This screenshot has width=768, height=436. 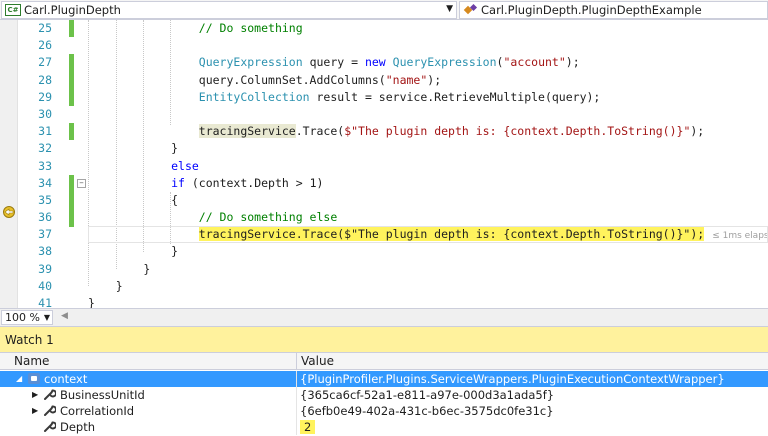 What do you see at coordinates (45, 96) in the screenshot?
I see `line-number: 29` at bounding box center [45, 96].